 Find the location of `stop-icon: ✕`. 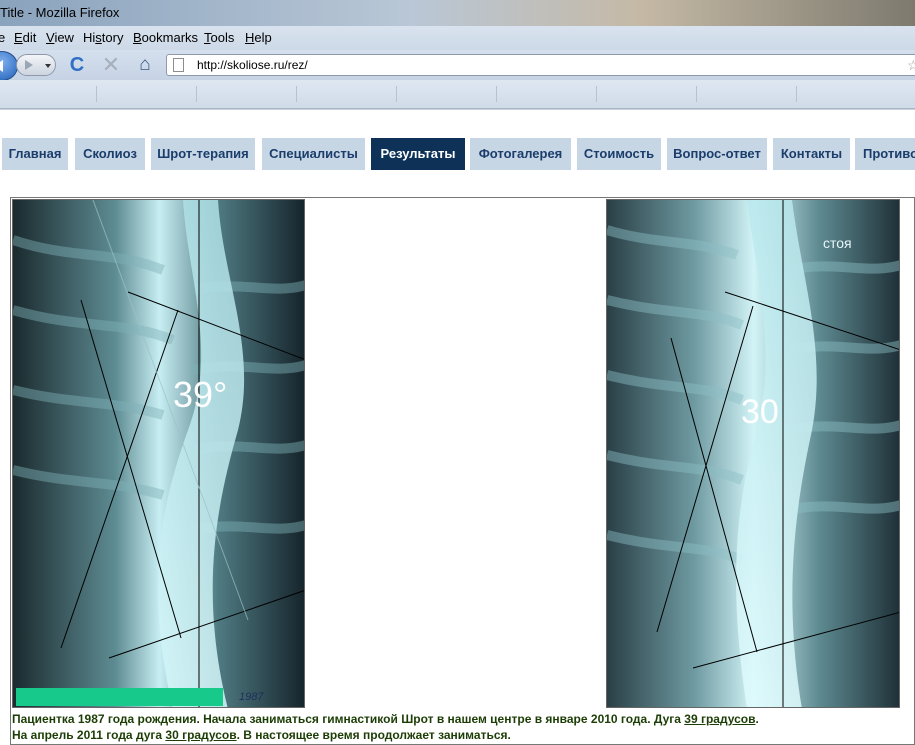

stop-icon: ✕ is located at coordinates (111, 65).